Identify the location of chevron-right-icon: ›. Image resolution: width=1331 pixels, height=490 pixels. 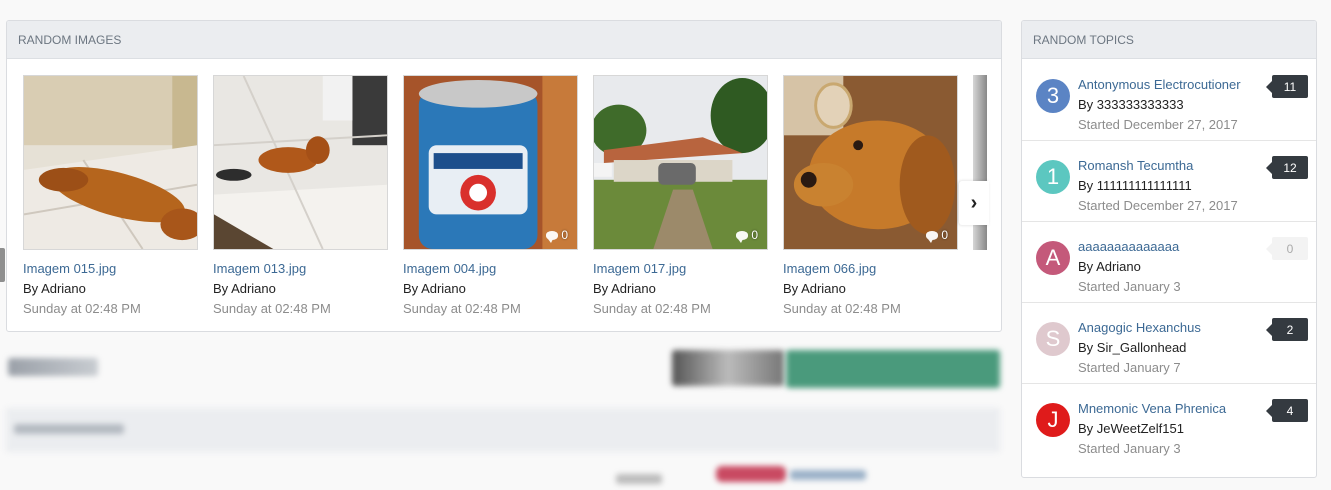
(974, 202).